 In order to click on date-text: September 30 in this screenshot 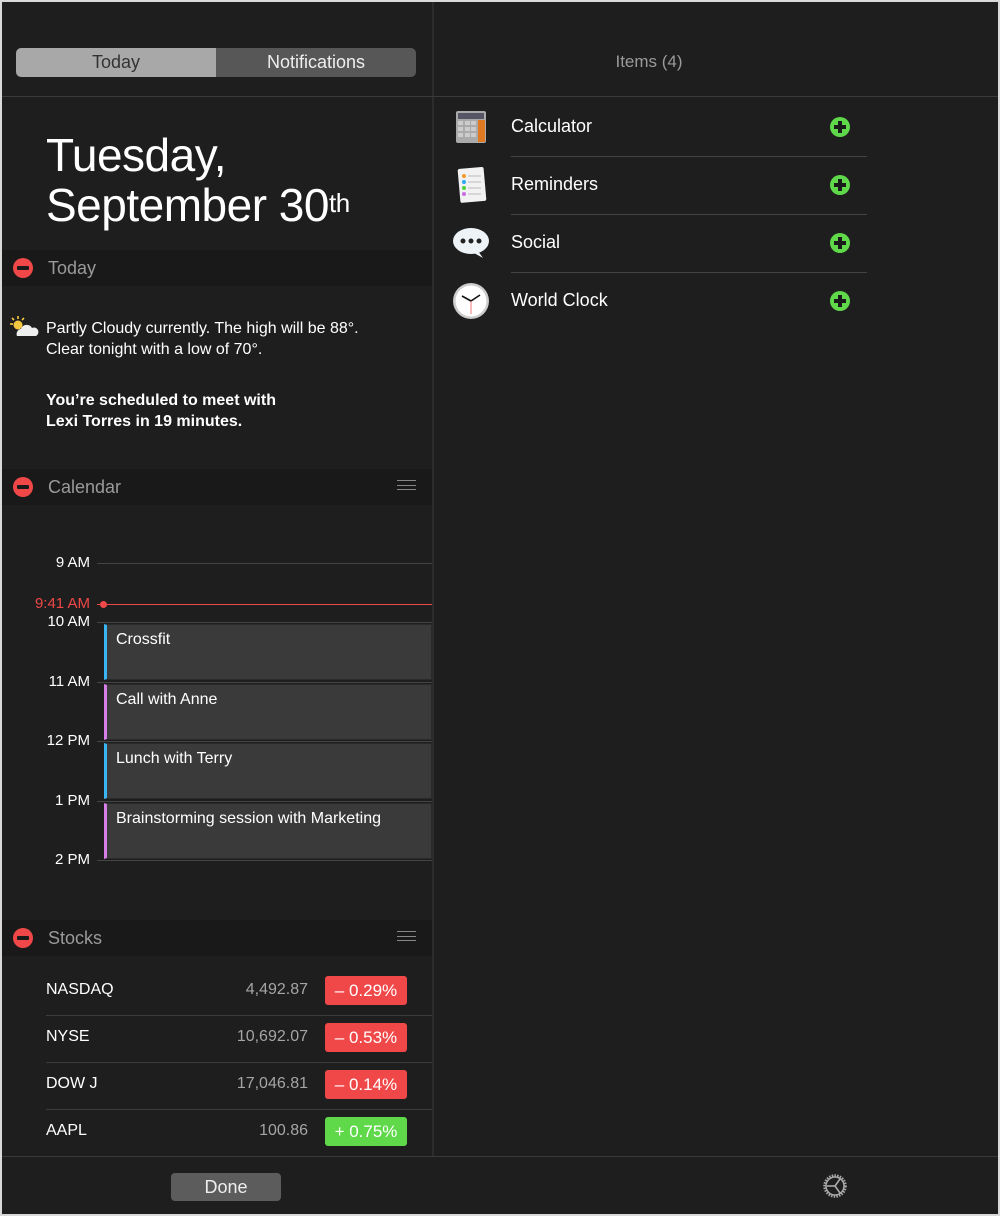, I will do `click(187, 205)`.